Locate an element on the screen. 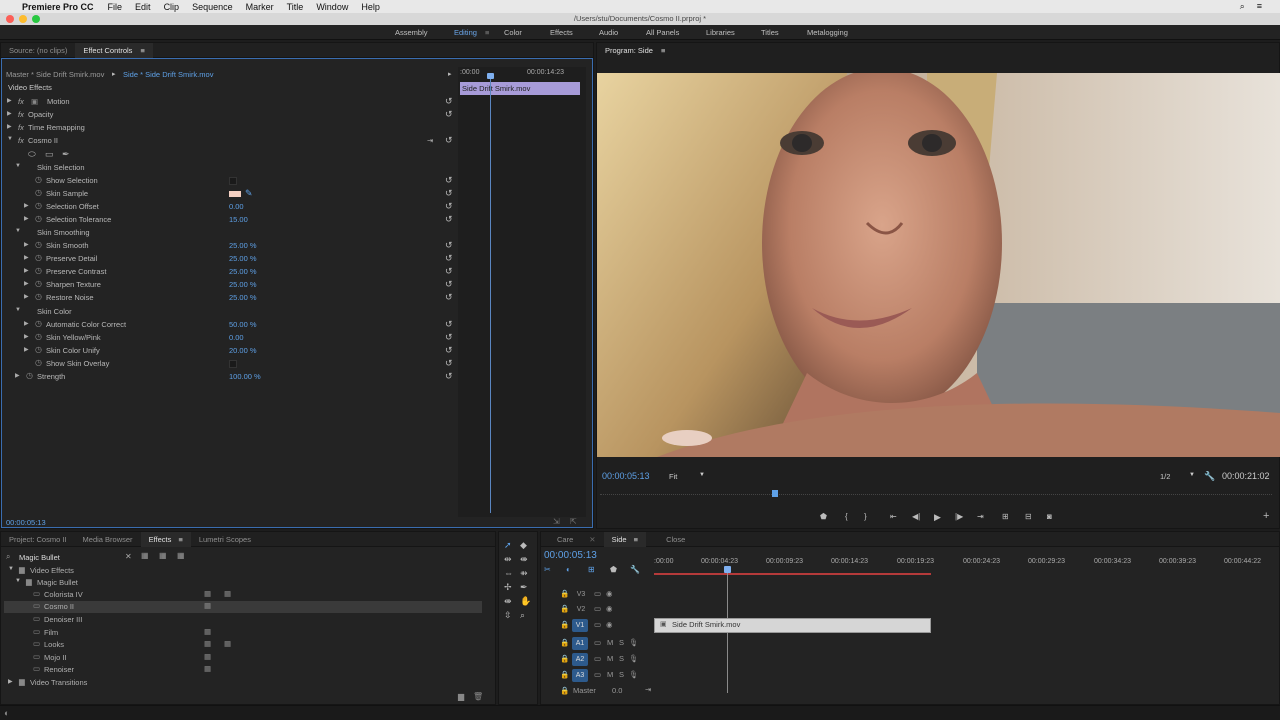 The width and height of the screenshot is (1280, 720). sharpen-texture-value: 25.00 % is located at coordinates (243, 284).